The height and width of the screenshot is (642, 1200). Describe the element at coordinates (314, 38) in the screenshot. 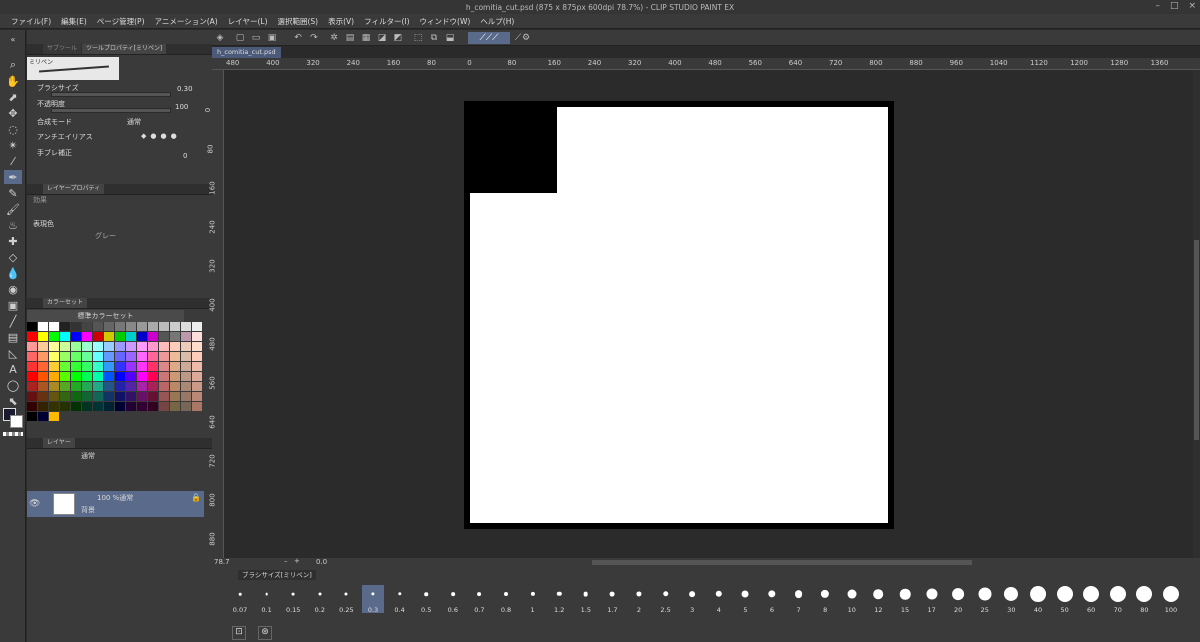

I see `redo-icon: ↷` at that location.